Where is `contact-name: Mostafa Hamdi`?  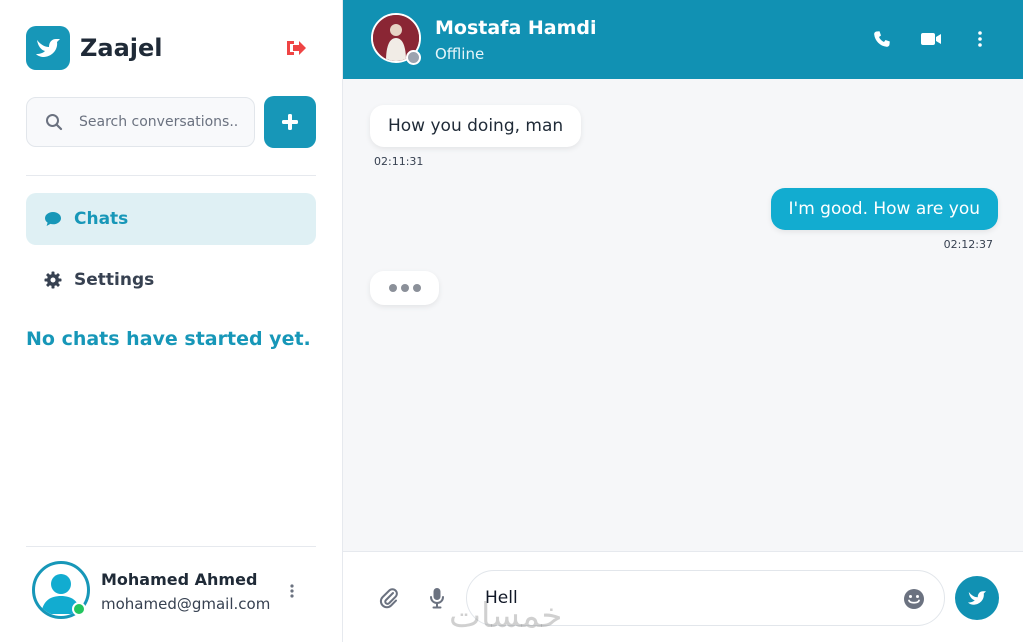
contact-name: Mostafa Hamdi is located at coordinates (516, 28).